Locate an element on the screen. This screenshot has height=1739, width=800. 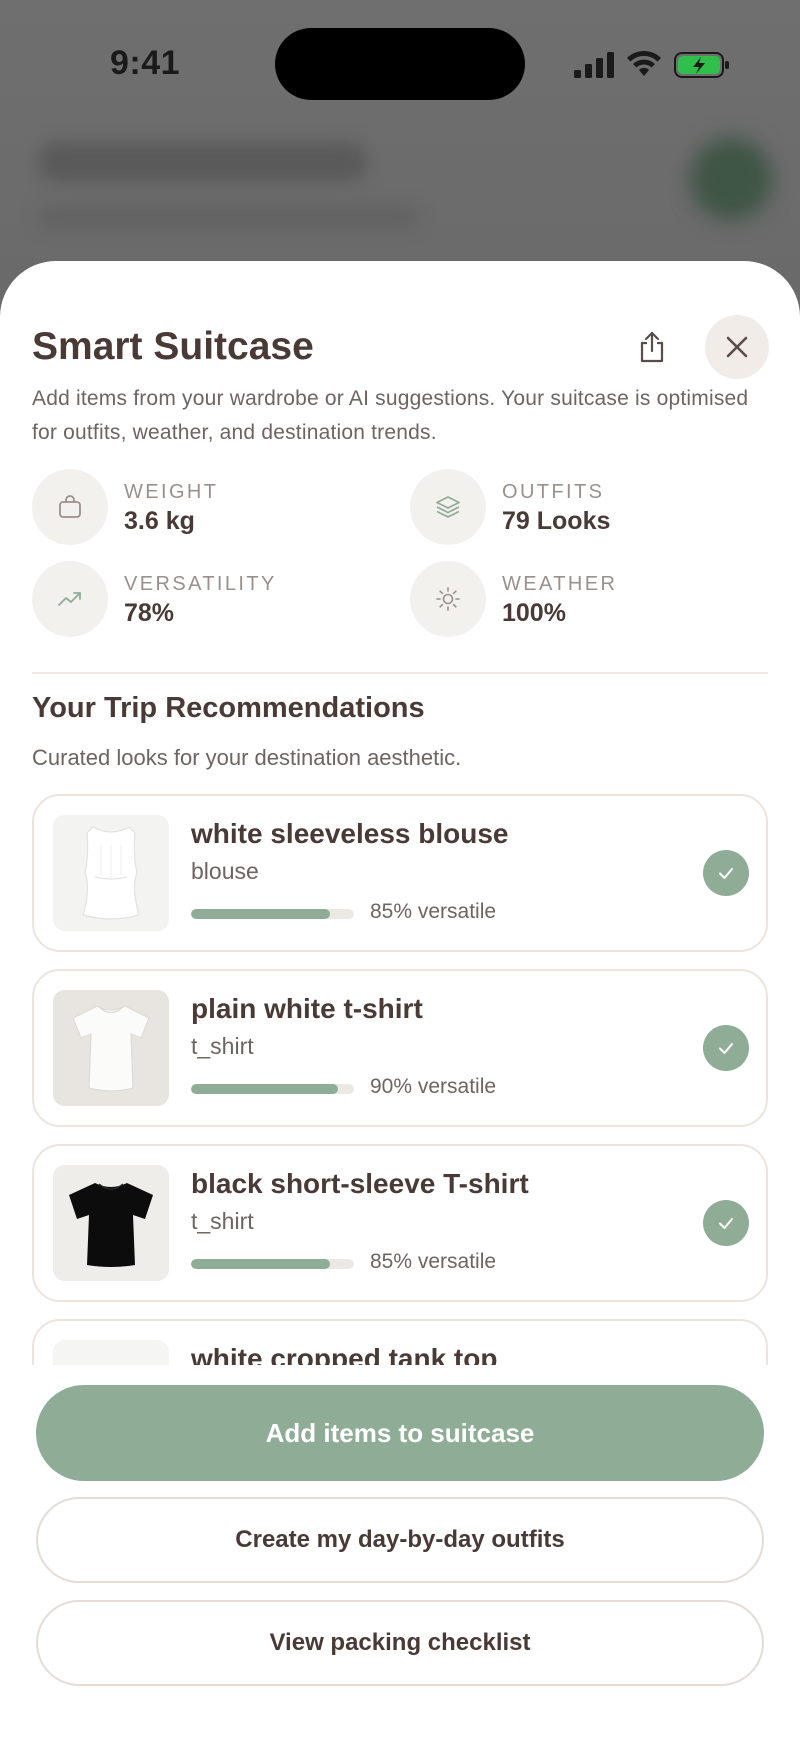
stat-label: WEIGHT is located at coordinates (171, 492).